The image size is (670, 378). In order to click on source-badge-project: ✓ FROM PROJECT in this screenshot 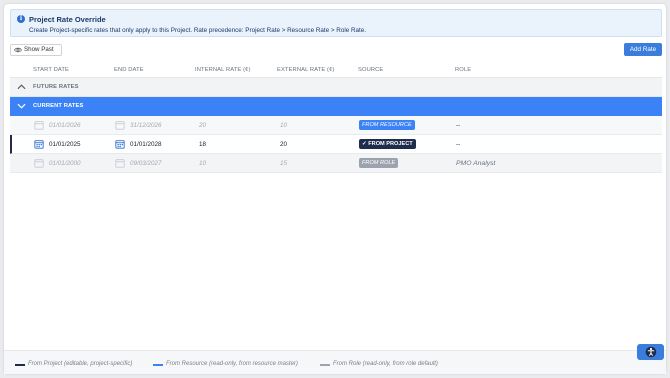, I will do `click(387, 144)`.